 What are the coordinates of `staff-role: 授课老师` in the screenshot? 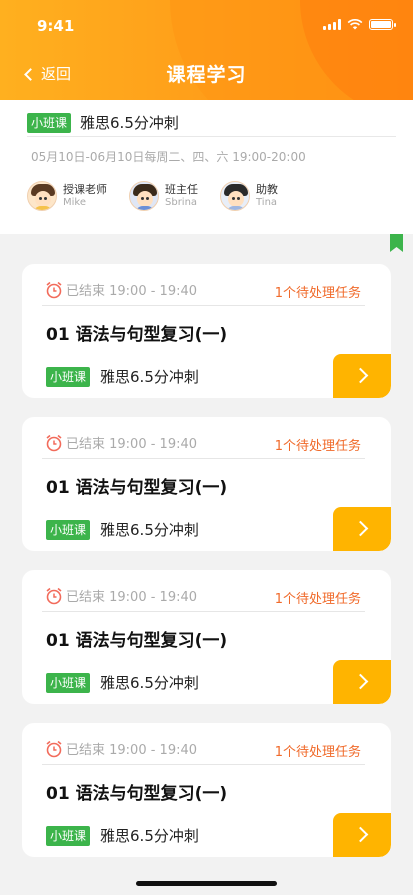 It's located at (85, 189).